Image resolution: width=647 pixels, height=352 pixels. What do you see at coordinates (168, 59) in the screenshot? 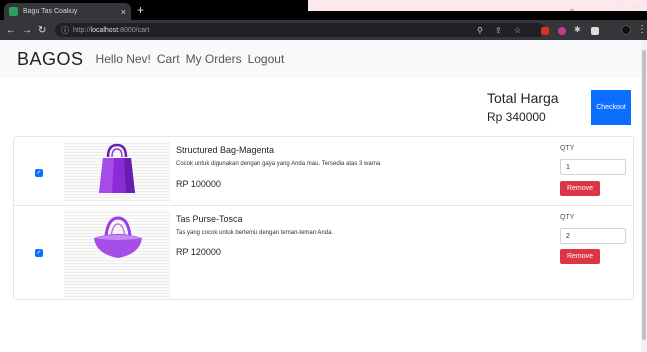
I see `nav-cart: Cart` at bounding box center [168, 59].